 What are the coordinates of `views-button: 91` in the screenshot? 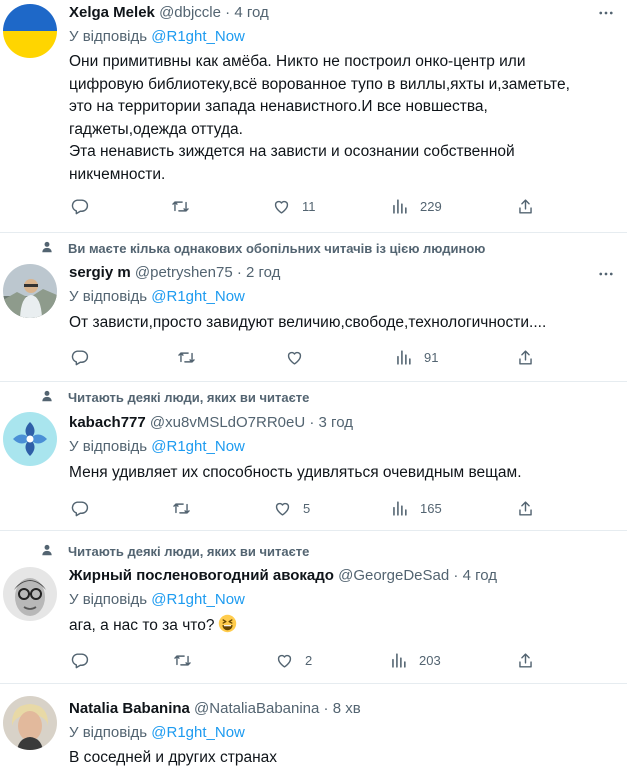 It's located at (416, 357).